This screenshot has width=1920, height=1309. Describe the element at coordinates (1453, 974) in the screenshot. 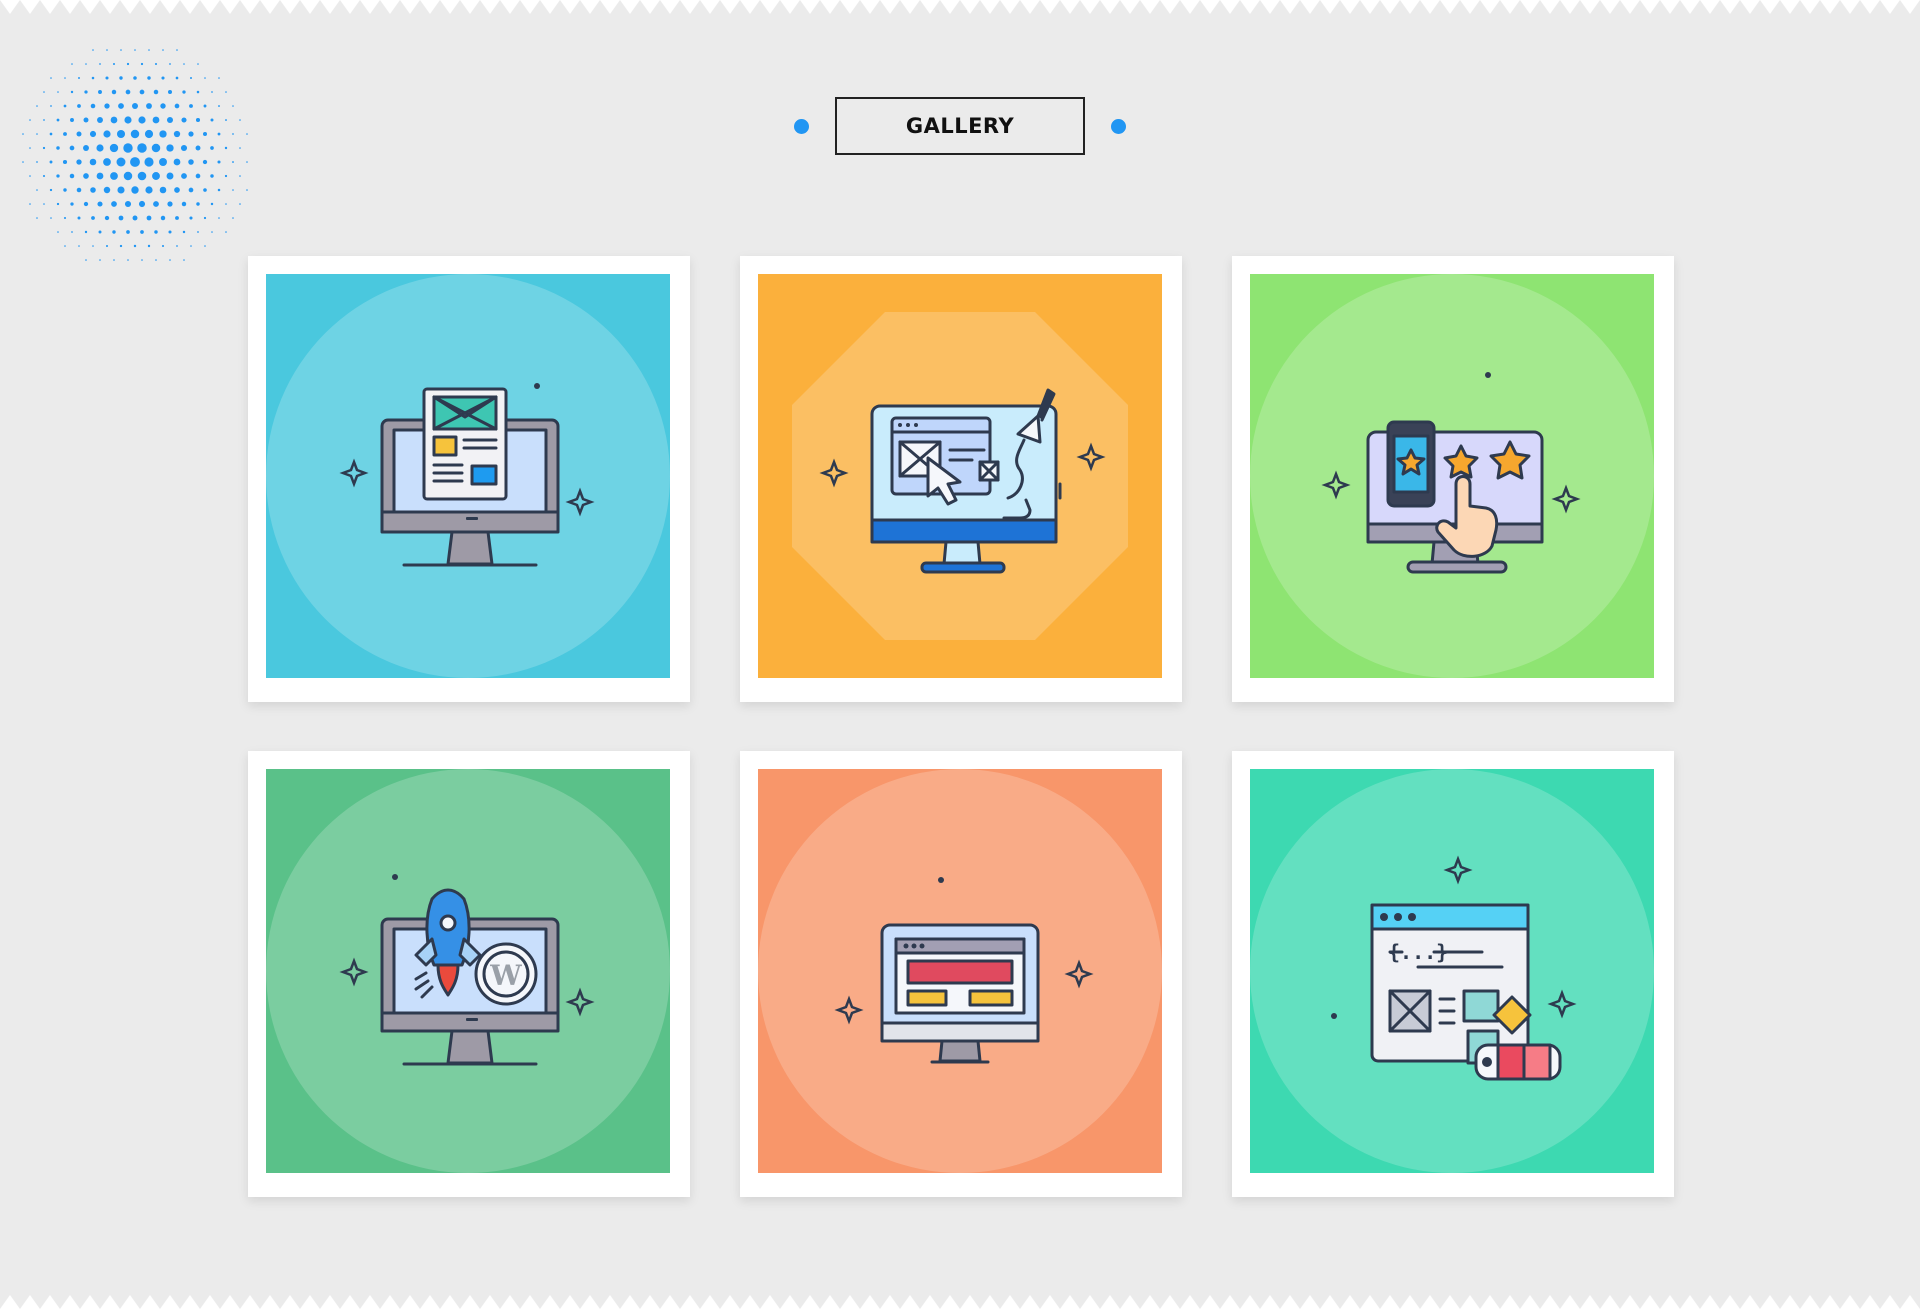

I see `gallery-item-code-palette: {...}` at that location.